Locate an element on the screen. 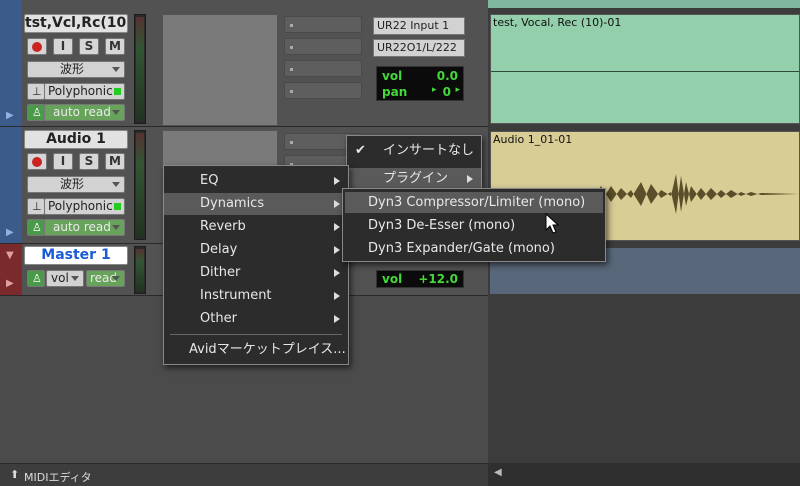  clip-test-vocal-waveform is located at coordinates (645, 71).